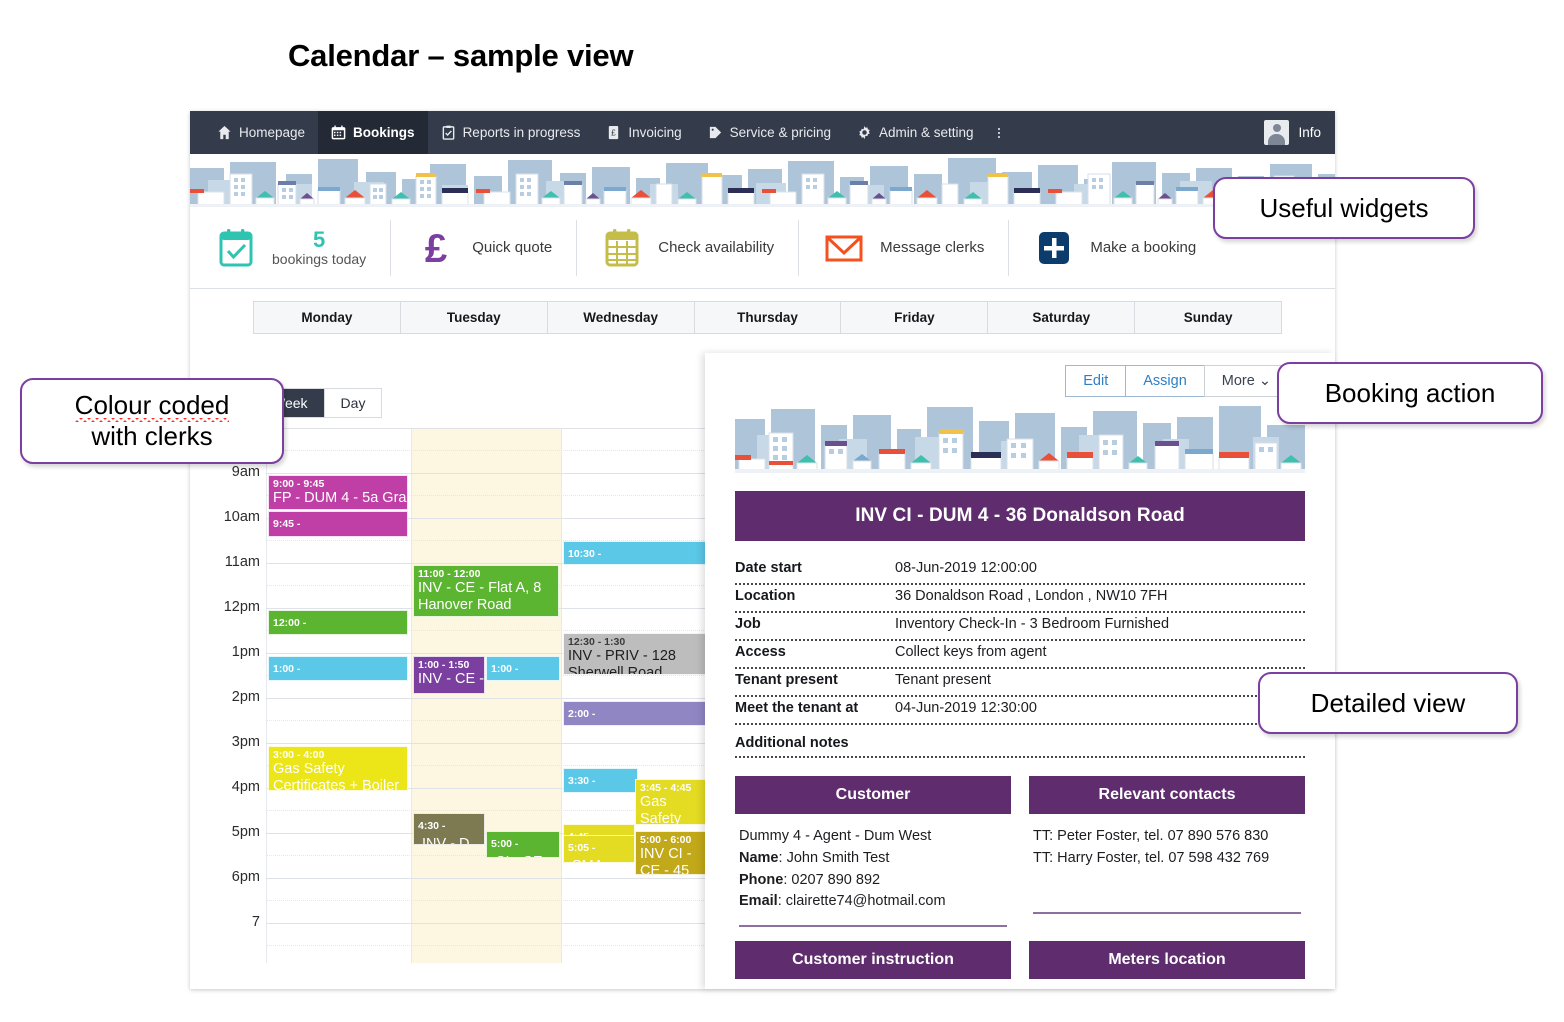 The width and height of the screenshot is (1564, 1022). What do you see at coordinates (715, 132) in the screenshot?
I see `tag-icon` at bounding box center [715, 132].